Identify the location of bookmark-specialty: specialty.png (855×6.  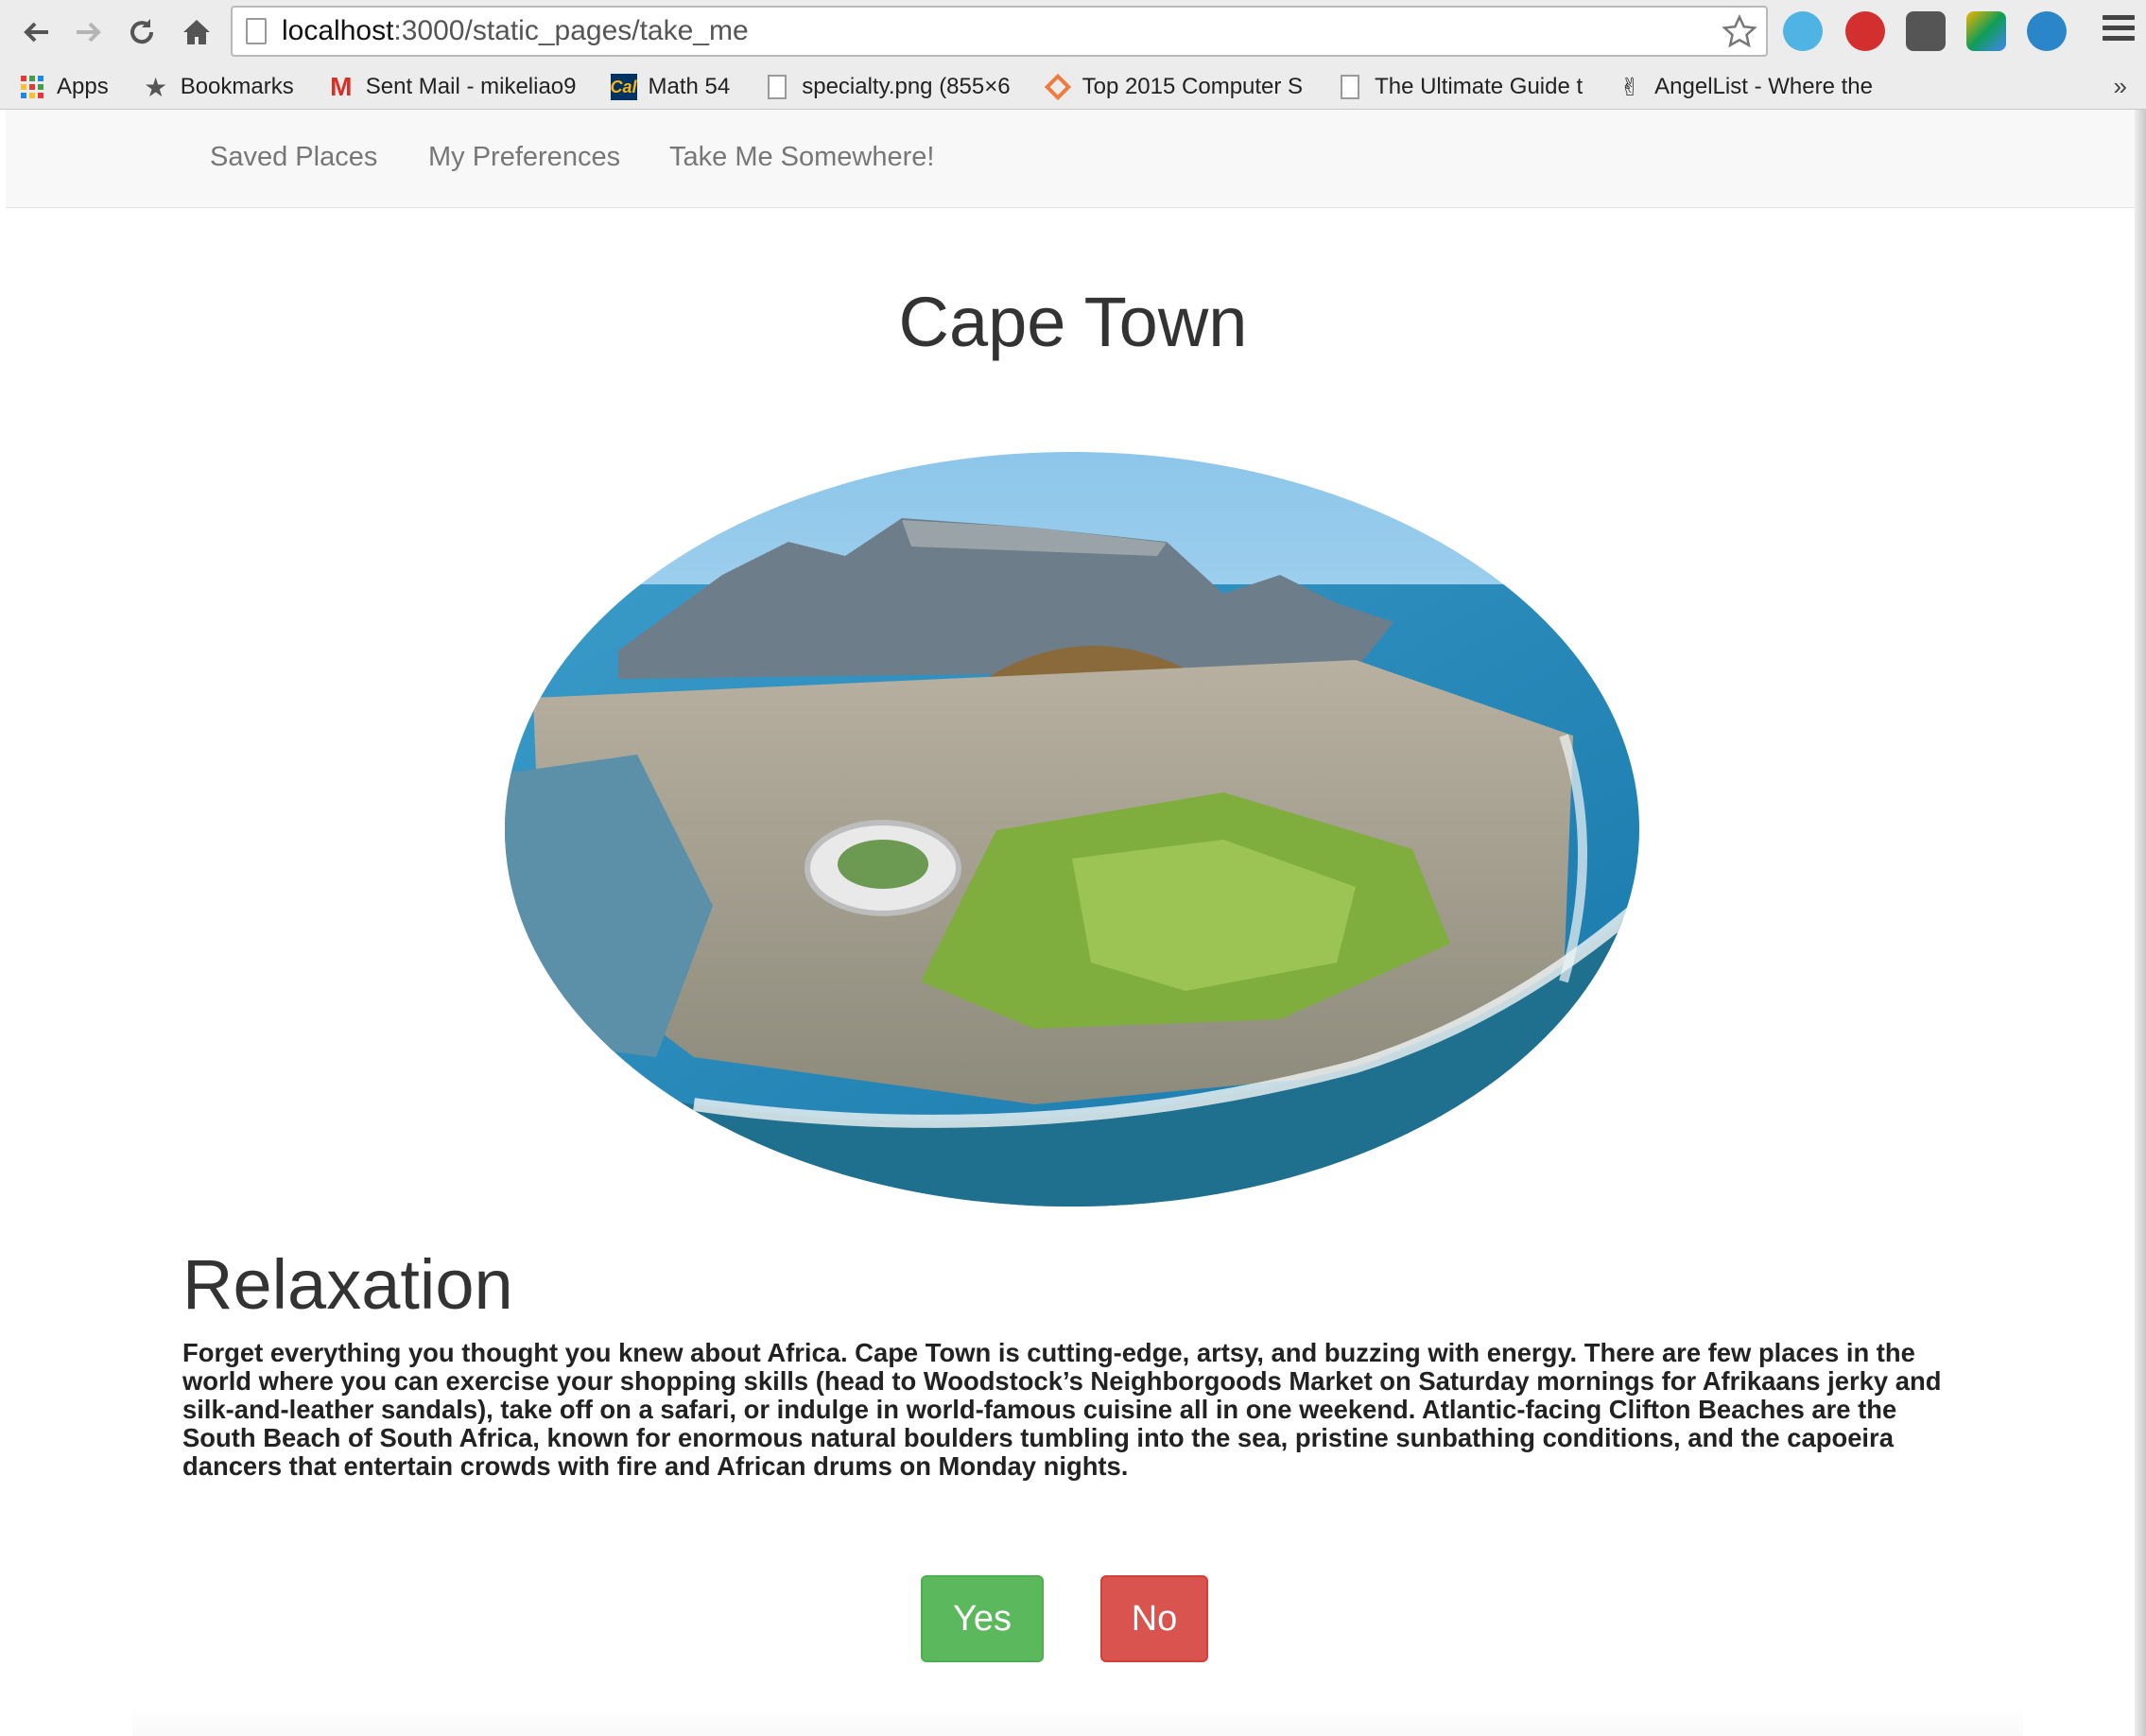
(887, 87).